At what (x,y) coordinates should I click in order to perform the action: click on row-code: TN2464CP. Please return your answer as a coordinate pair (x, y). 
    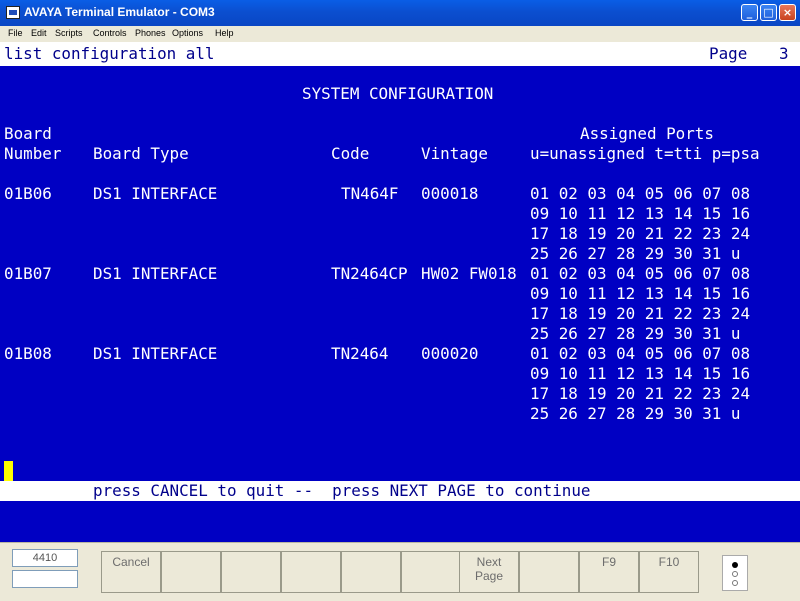
    Looking at the image, I should click on (369, 273).